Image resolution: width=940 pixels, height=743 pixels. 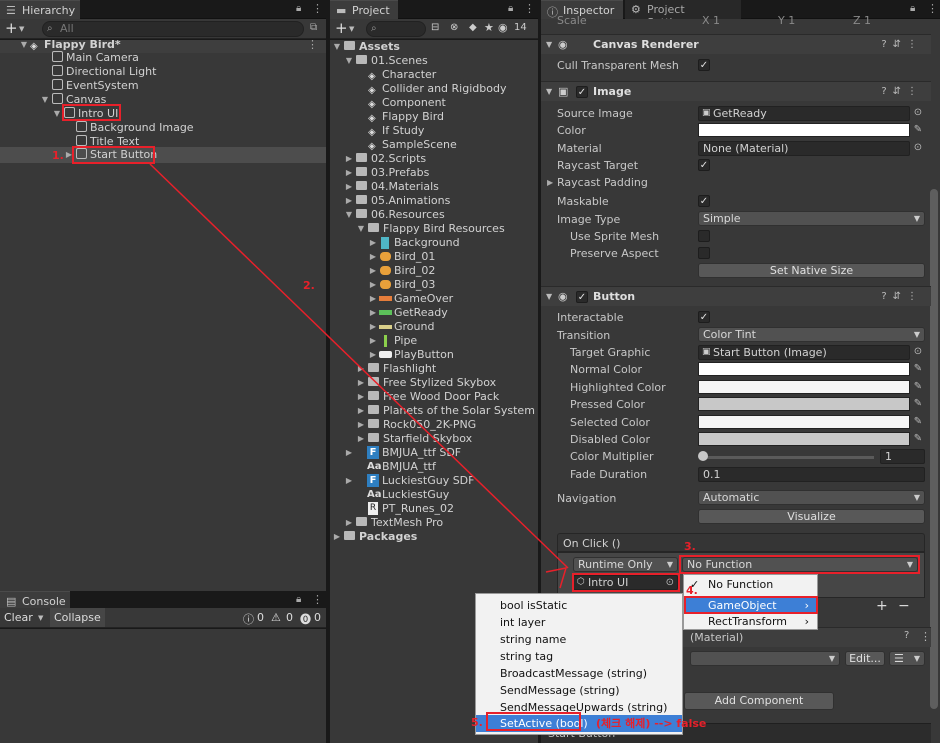 What do you see at coordinates (477, 722) in the screenshot?
I see `annotation-step-5: 5.` at bounding box center [477, 722].